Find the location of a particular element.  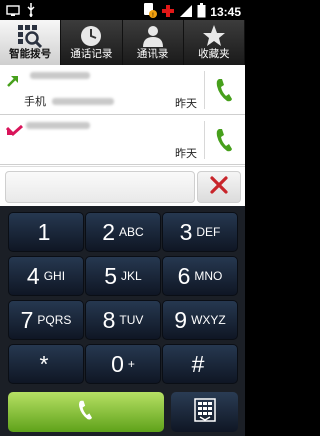

tab-contacts: 通讯录 is located at coordinates (153, 42).